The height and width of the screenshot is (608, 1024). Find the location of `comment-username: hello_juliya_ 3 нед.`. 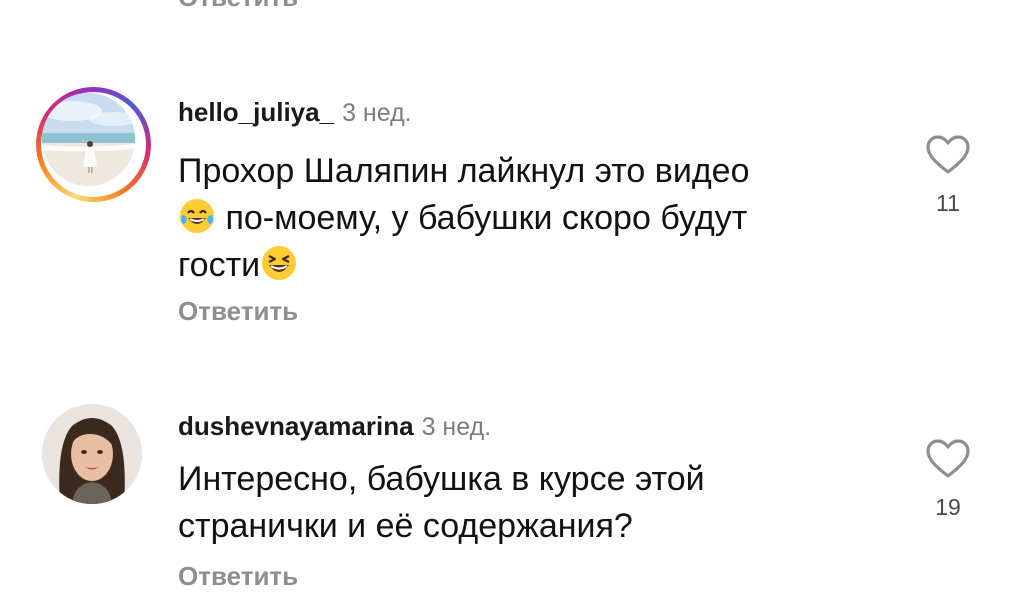

comment-username: hello_juliya_ 3 нед. is located at coordinates (295, 112).